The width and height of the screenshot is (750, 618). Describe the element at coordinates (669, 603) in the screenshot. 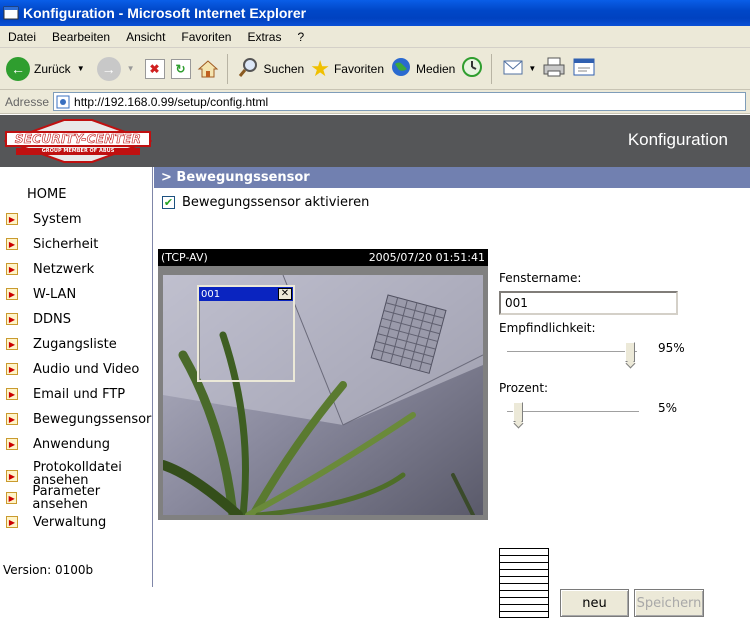

I see `save-button: Speichern` at that location.